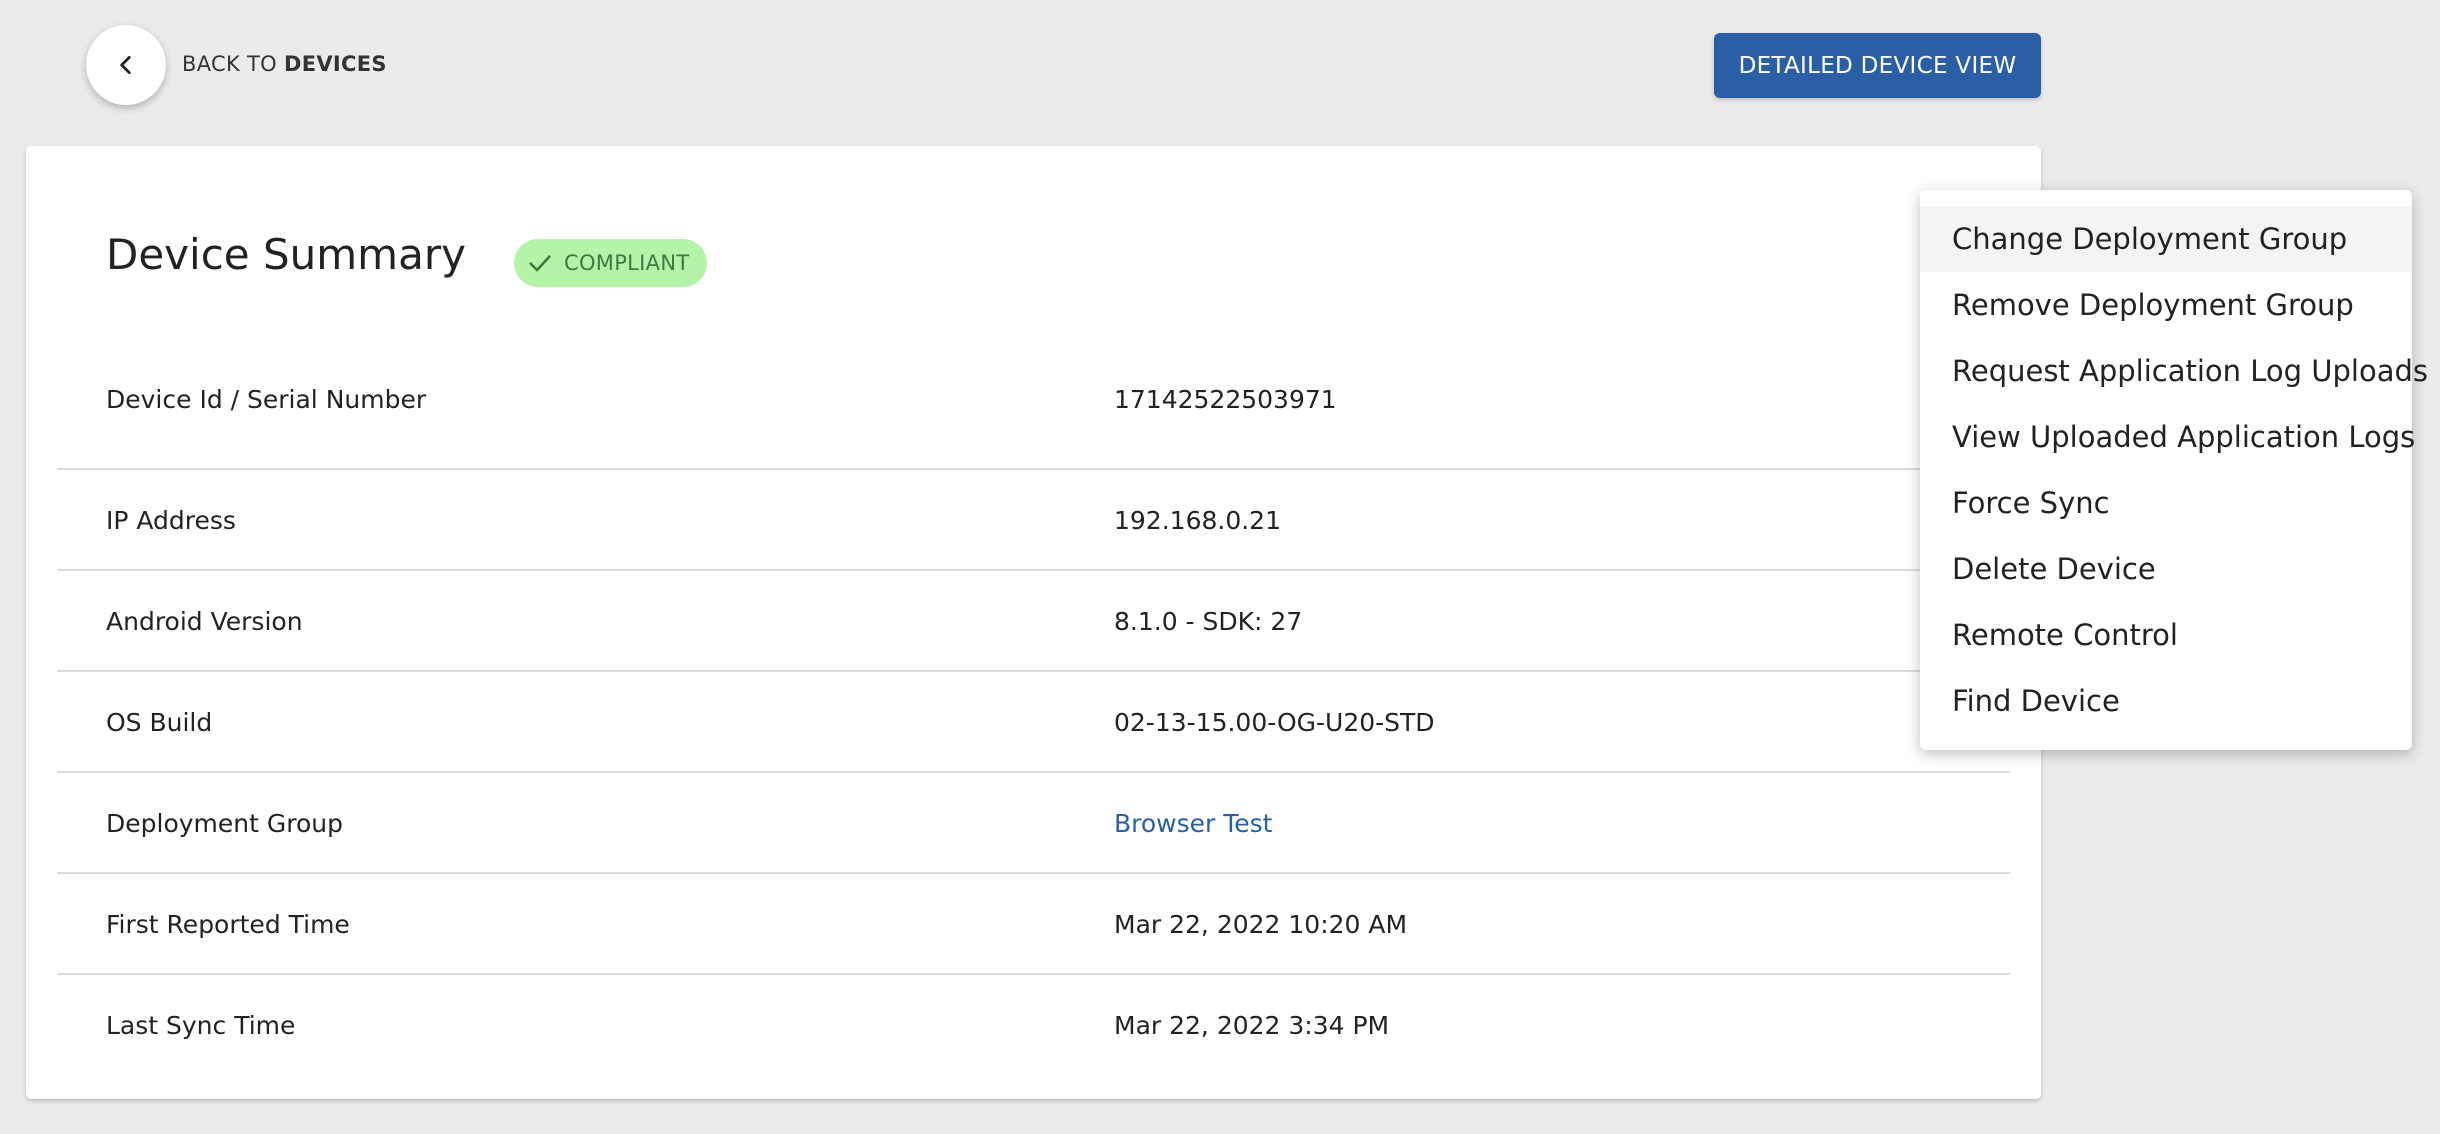 This screenshot has height=1134, width=2440. I want to click on menu-item-force-sync: Force Sync, so click(2166, 503).